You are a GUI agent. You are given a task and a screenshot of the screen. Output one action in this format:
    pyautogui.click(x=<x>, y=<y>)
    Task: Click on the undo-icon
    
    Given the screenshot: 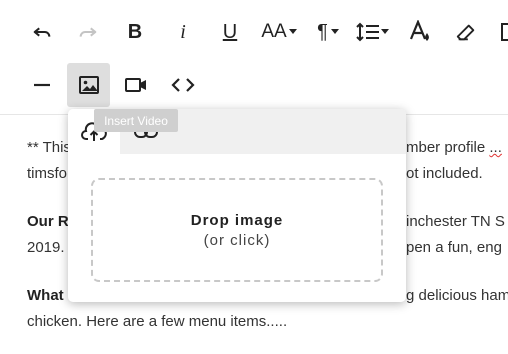 What is the action you would take?
    pyautogui.click(x=42, y=32)
    